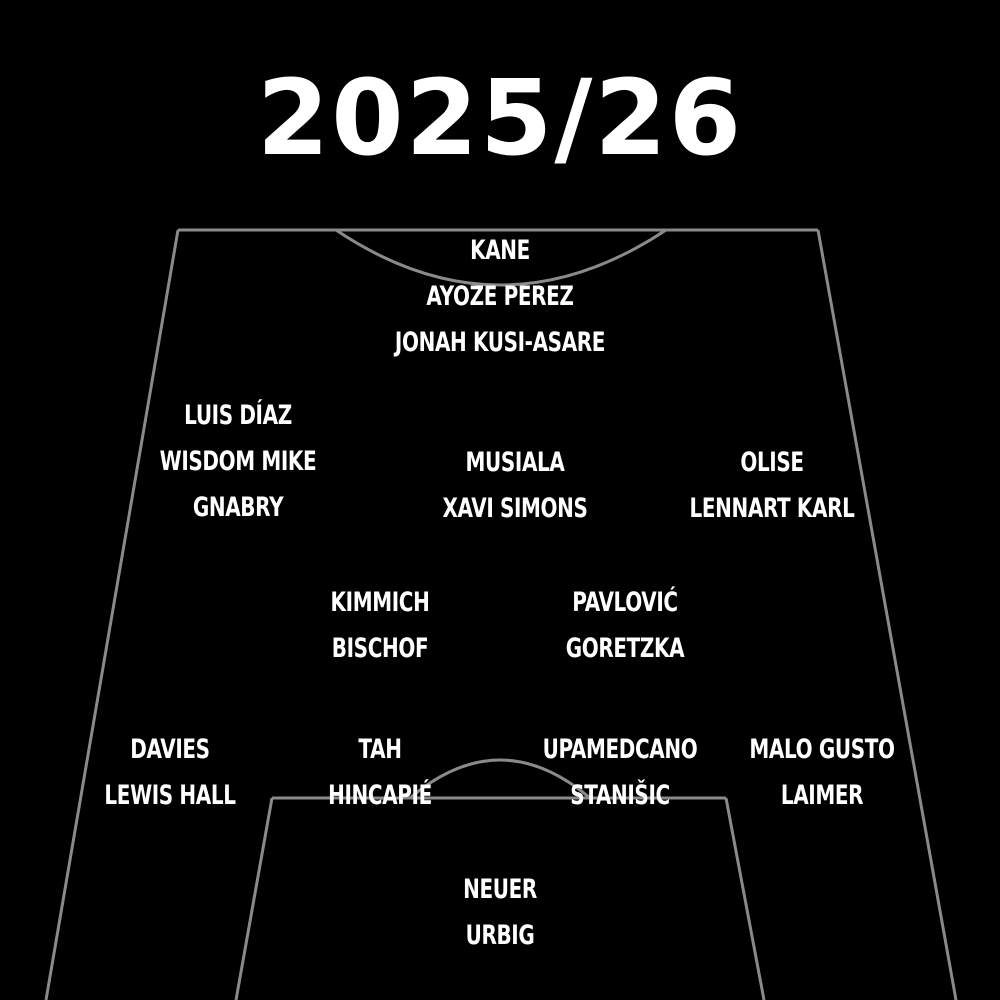 The height and width of the screenshot is (1000, 1000). Describe the element at coordinates (380, 626) in the screenshot. I see `left-cm-group: KIMMICH BISCHOF` at that location.